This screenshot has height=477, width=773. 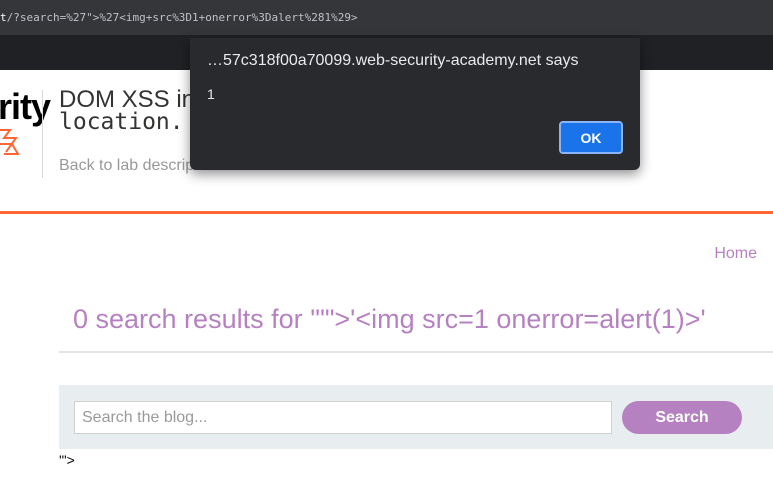 I want to click on home-link: Home, so click(x=735, y=254).